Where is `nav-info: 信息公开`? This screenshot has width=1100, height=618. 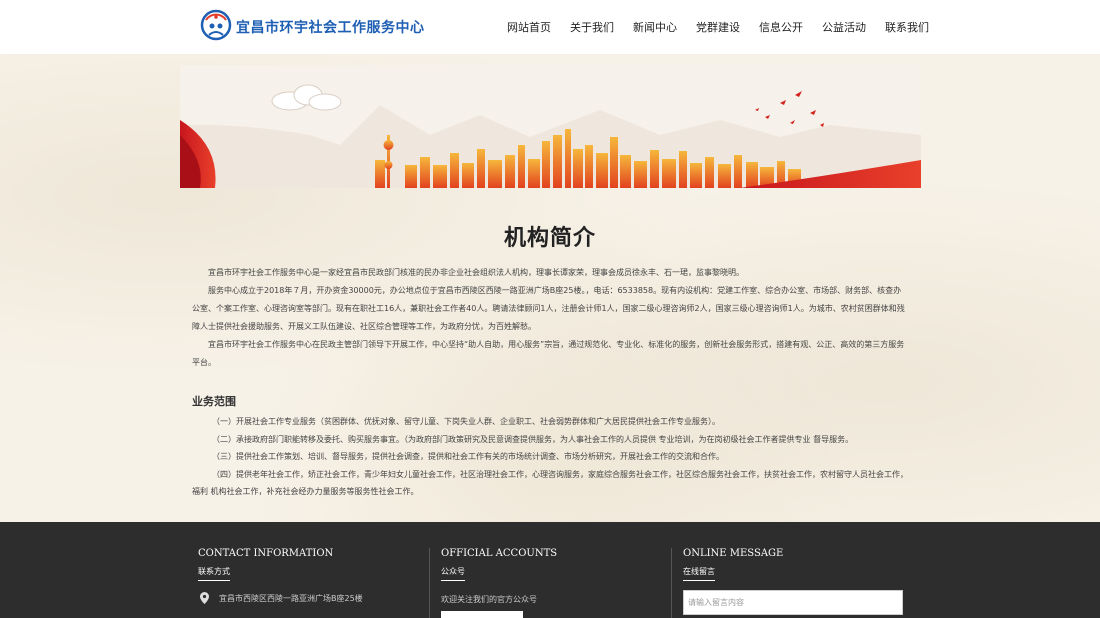
nav-info: 信息公开 is located at coordinates (781, 27).